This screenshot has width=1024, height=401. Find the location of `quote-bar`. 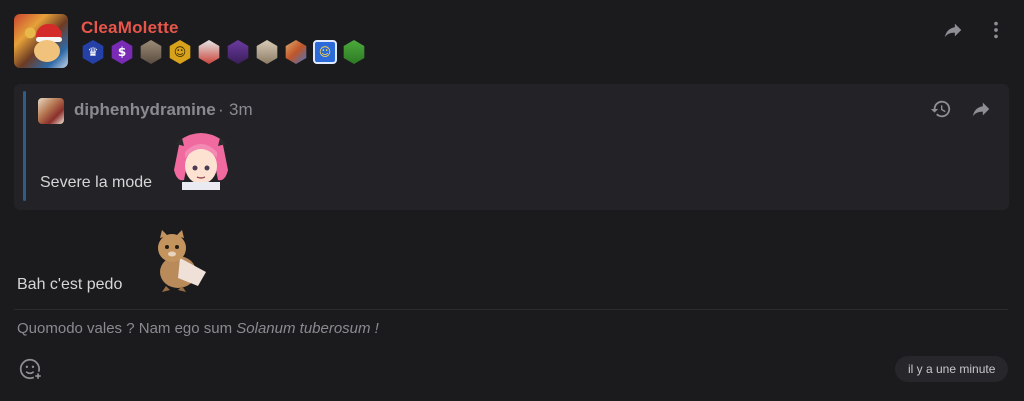

quote-bar is located at coordinates (24, 146).